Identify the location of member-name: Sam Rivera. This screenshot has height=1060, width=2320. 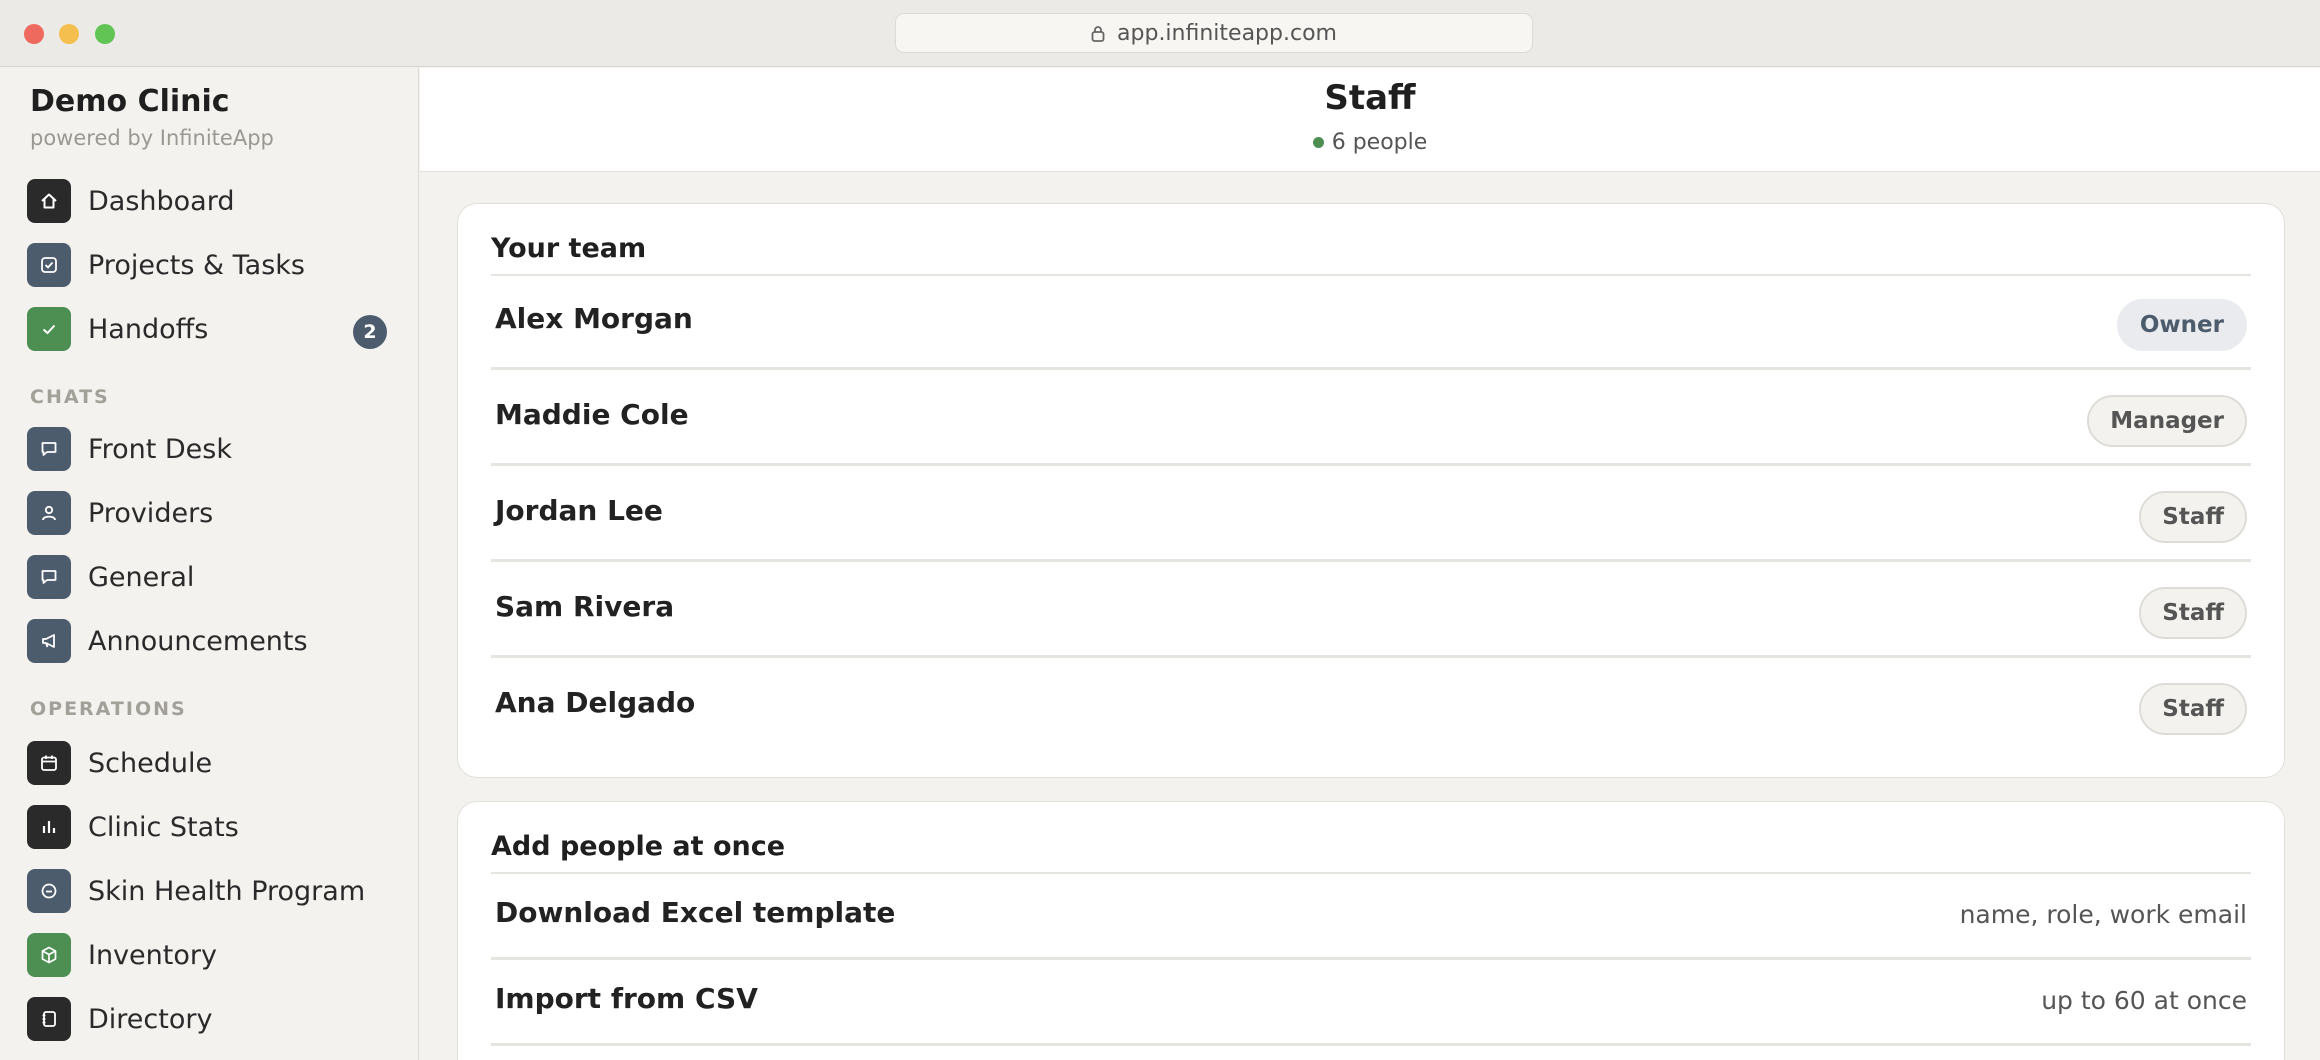
(585, 606).